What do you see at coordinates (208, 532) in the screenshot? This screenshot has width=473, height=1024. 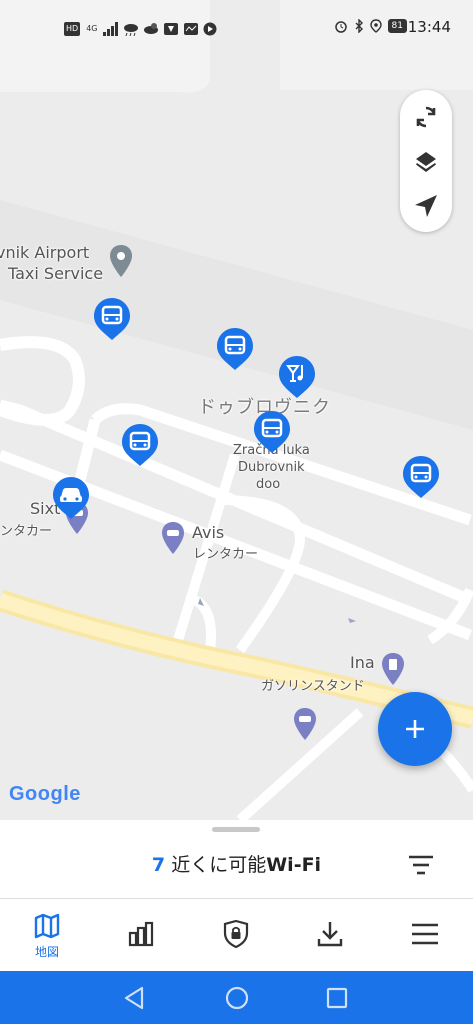 I see `avis-label: Avis` at bounding box center [208, 532].